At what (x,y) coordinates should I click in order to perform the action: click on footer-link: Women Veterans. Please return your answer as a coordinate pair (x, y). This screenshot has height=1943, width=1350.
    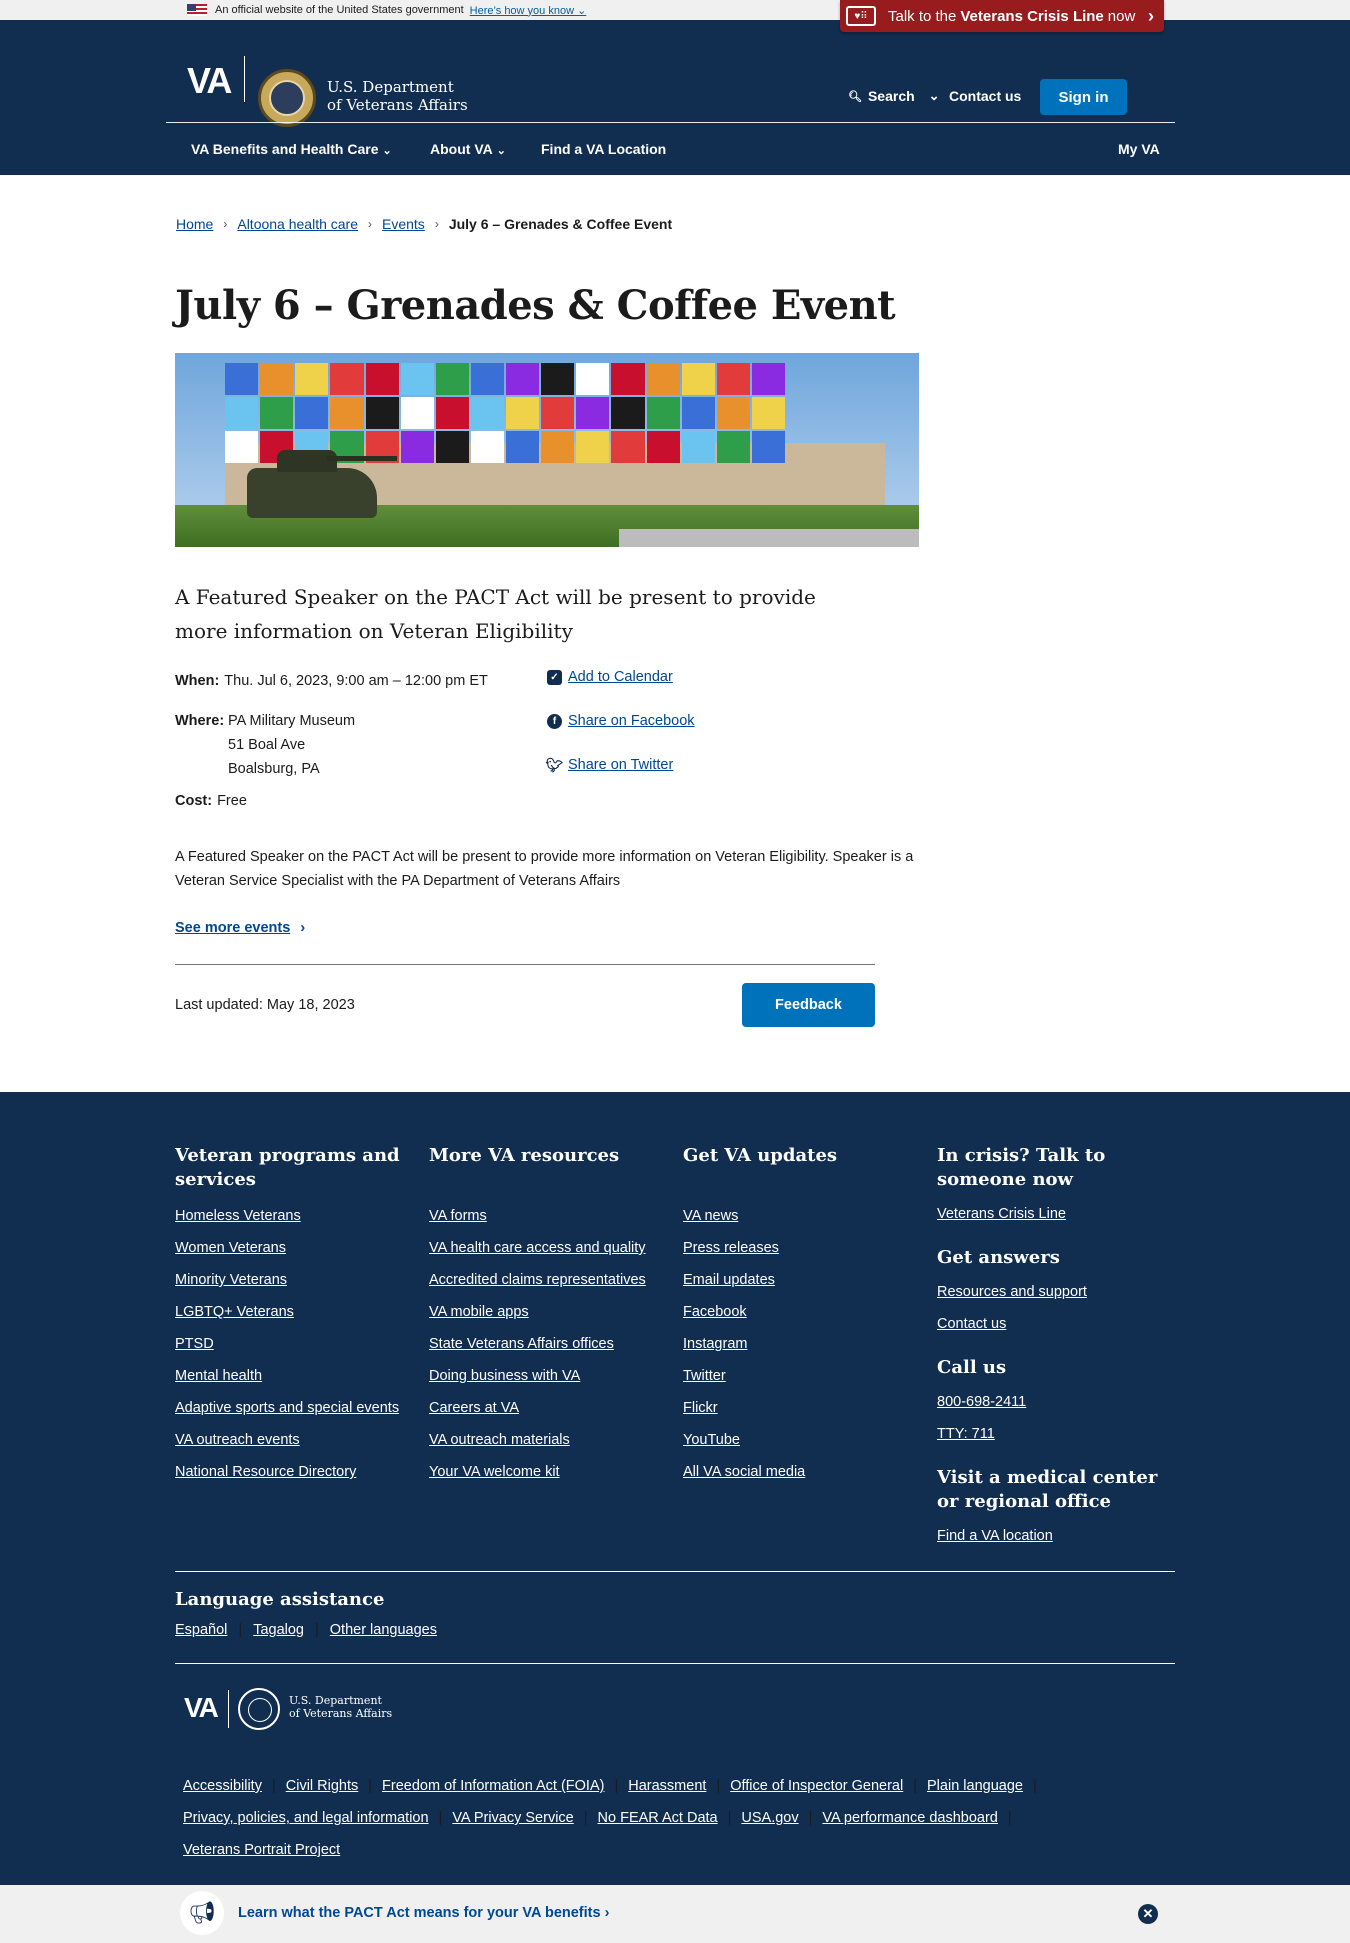
    Looking at the image, I should click on (230, 1248).